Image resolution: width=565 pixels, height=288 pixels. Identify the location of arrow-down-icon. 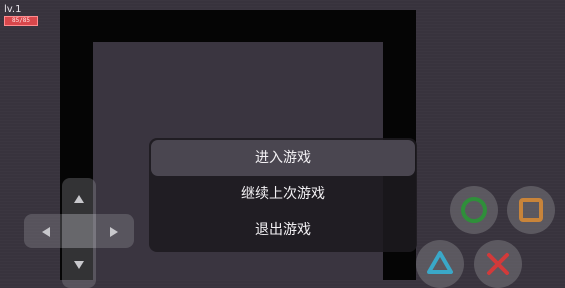
(79, 265).